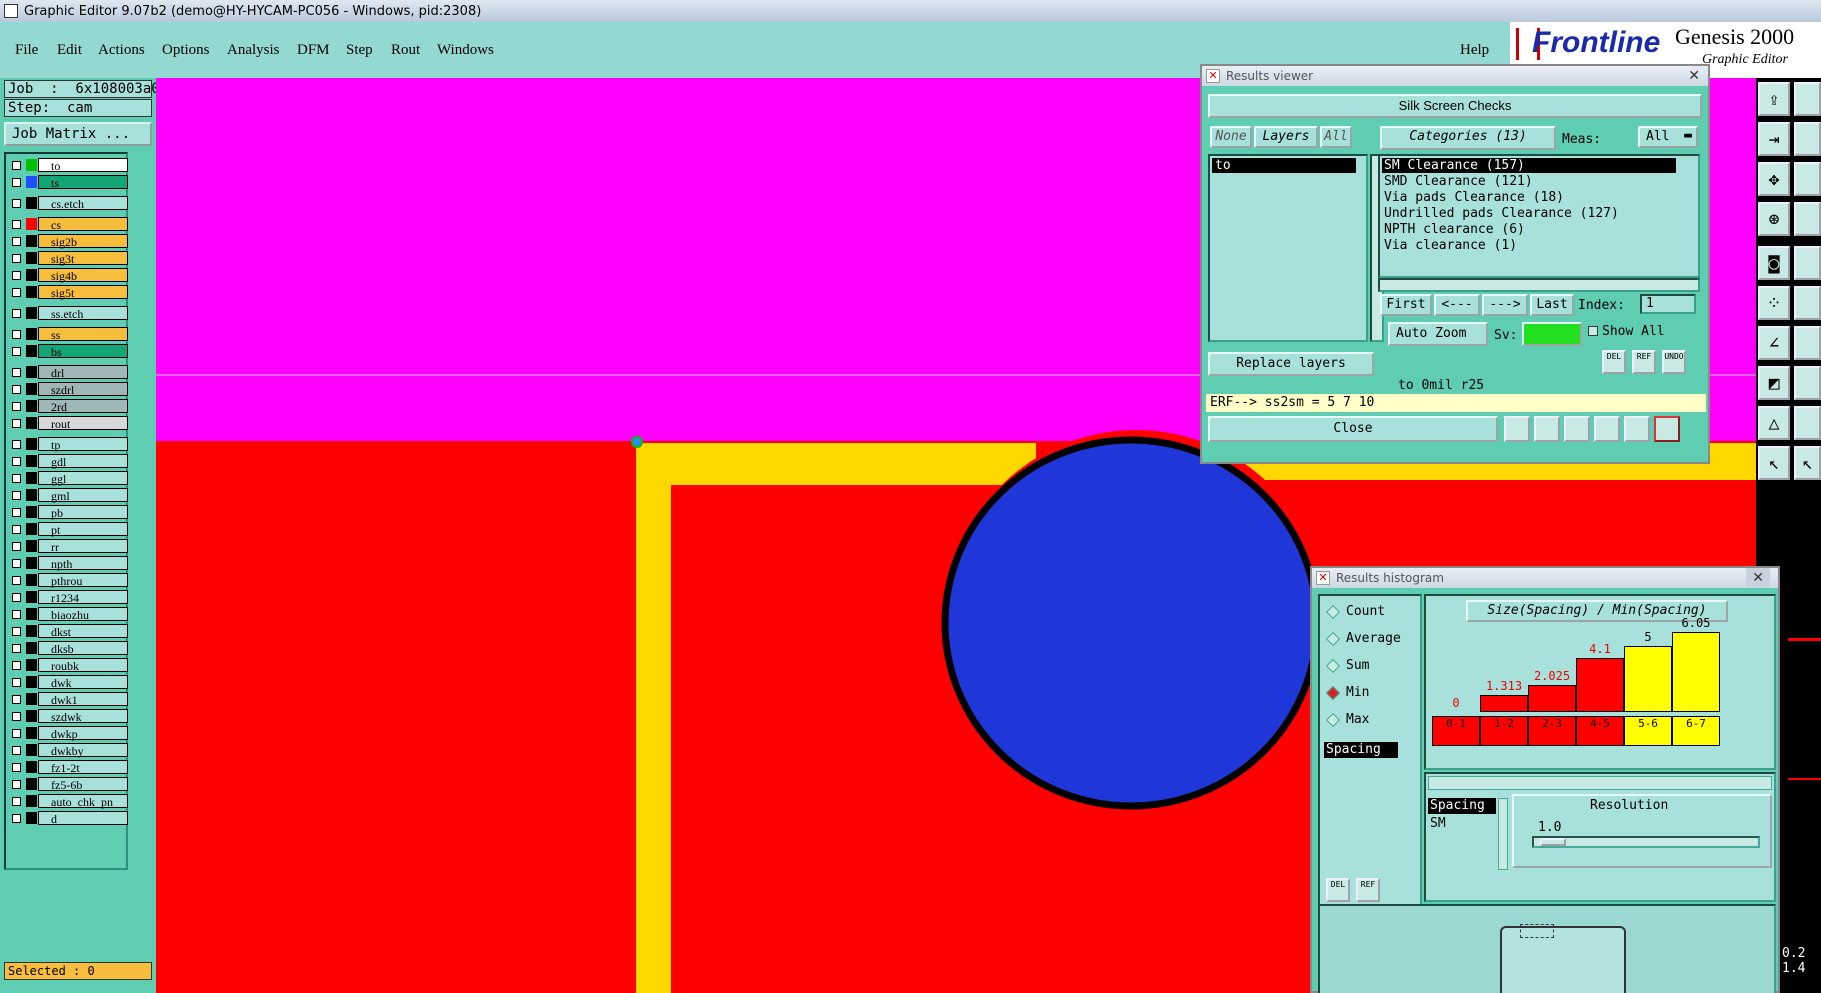 This screenshot has height=993, width=1821. Describe the element at coordinates (121, 50) in the screenshot. I see `menu-actions: Actions` at that location.